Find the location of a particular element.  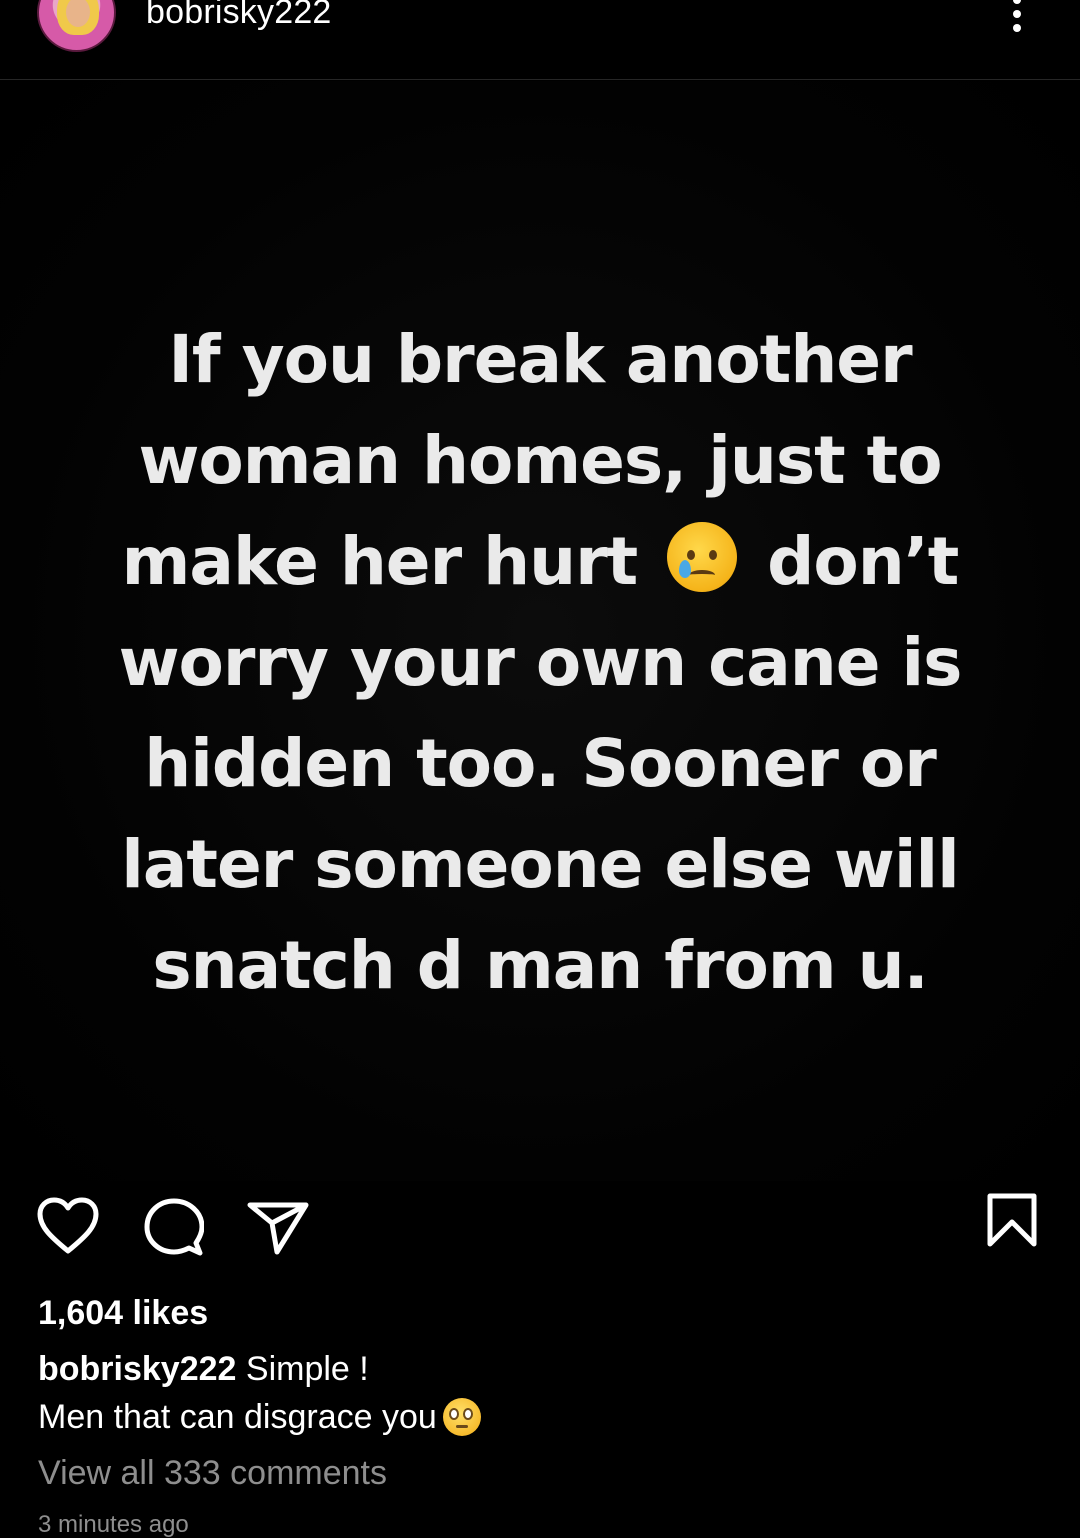

quote-line: later someone else will is located at coordinates (540, 864).